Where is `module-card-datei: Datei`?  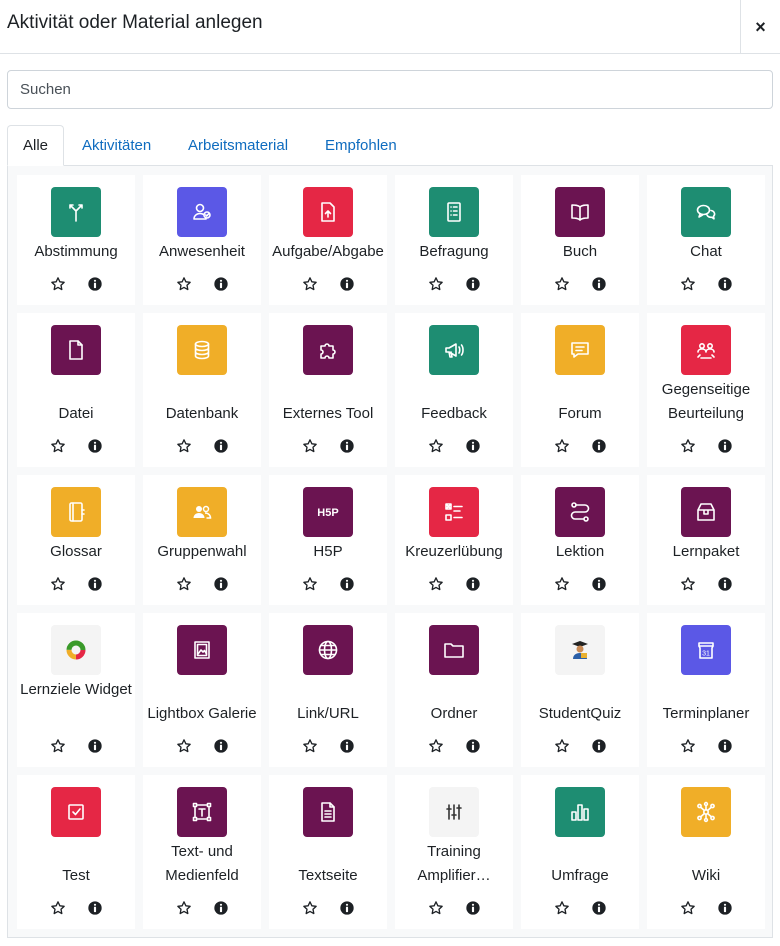 module-card-datei: Datei is located at coordinates (76, 390).